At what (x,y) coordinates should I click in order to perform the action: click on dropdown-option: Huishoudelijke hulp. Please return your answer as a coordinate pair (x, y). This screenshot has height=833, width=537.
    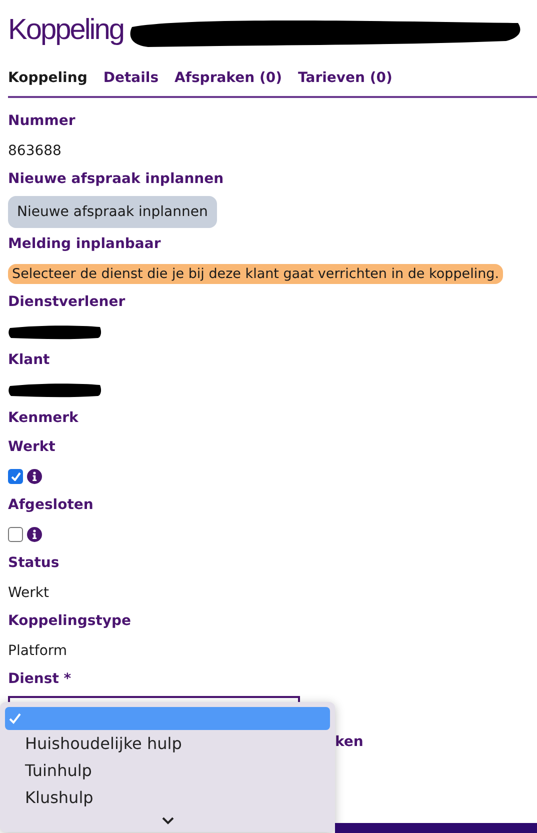
    Looking at the image, I should click on (167, 743).